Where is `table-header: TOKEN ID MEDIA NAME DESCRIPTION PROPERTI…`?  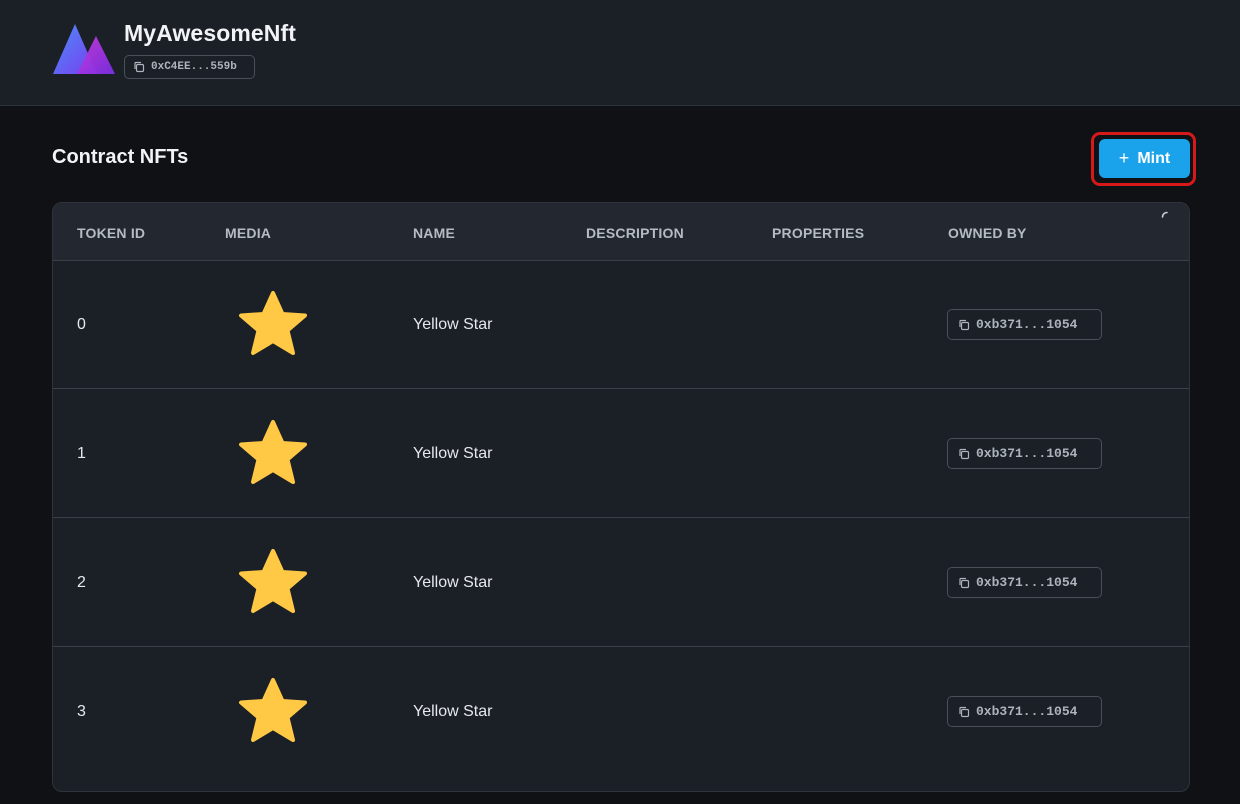 table-header: TOKEN ID MEDIA NAME DESCRIPTION PROPERTI… is located at coordinates (621, 232).